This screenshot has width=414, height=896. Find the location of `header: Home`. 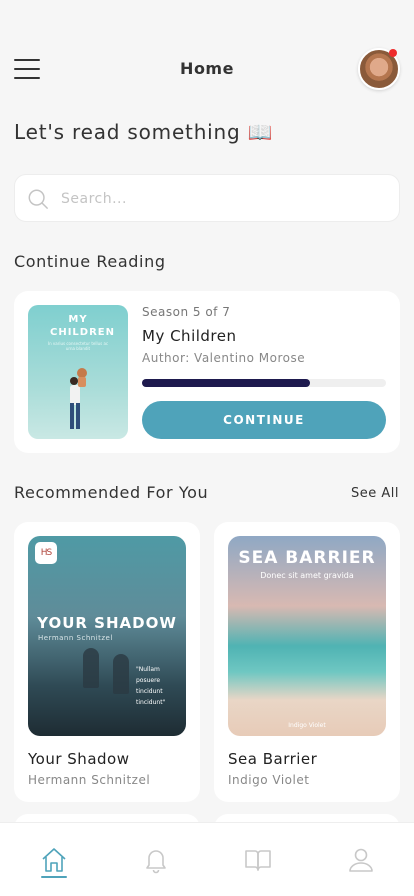

header: Home is located at coordinates (207, 70).